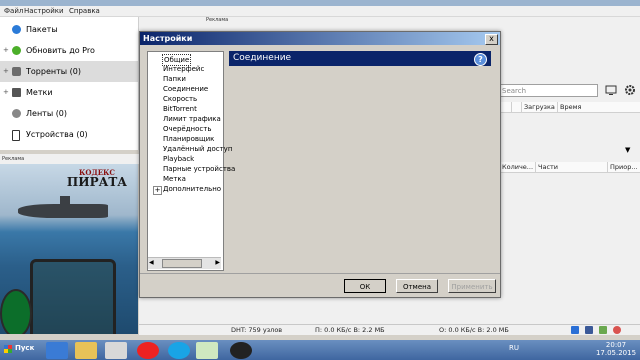  I want to click on menu-file: Файл, so click(13, 11).